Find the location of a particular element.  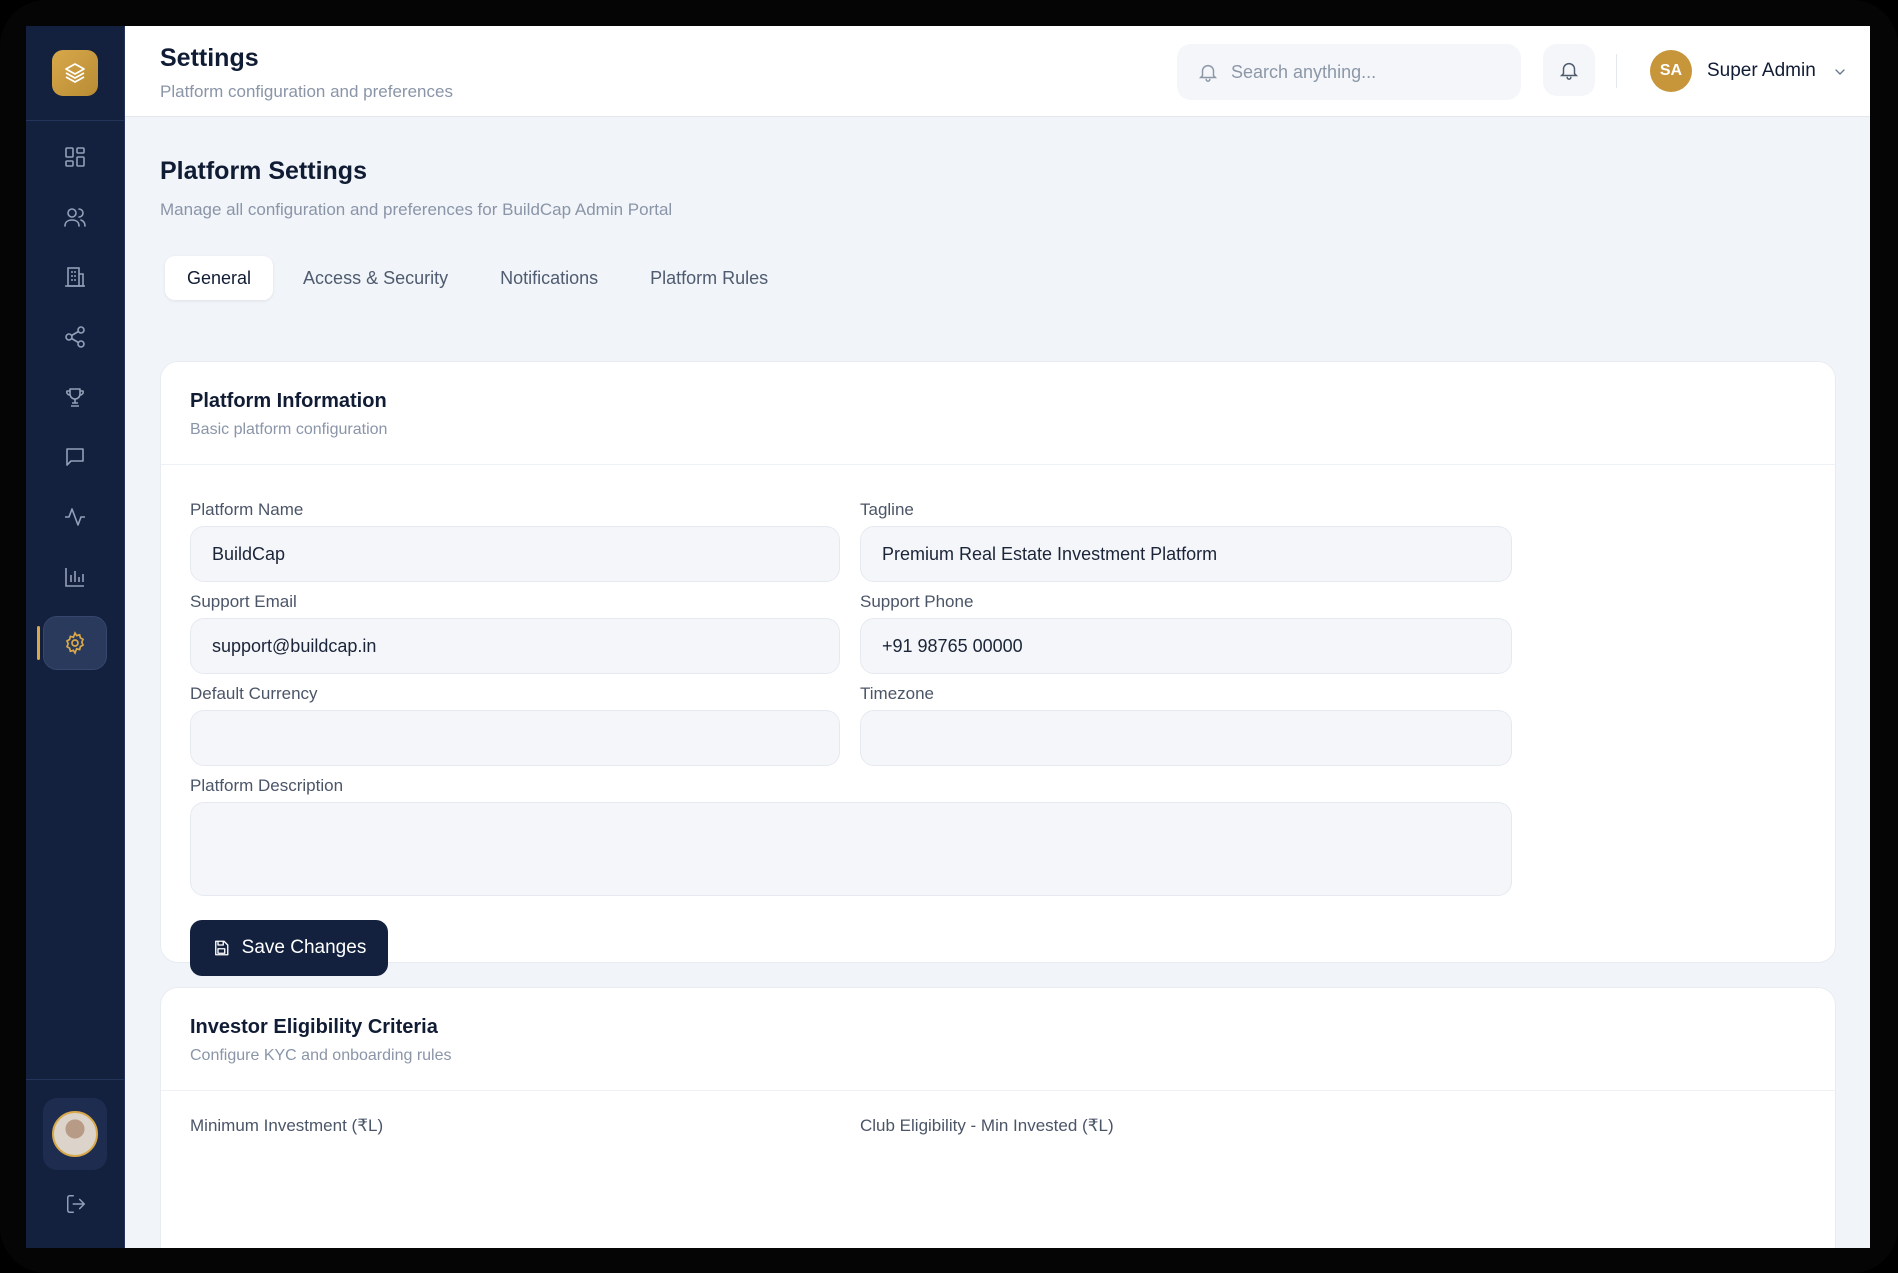

sidebar-item-rewards is located at coordinates (75, 397).